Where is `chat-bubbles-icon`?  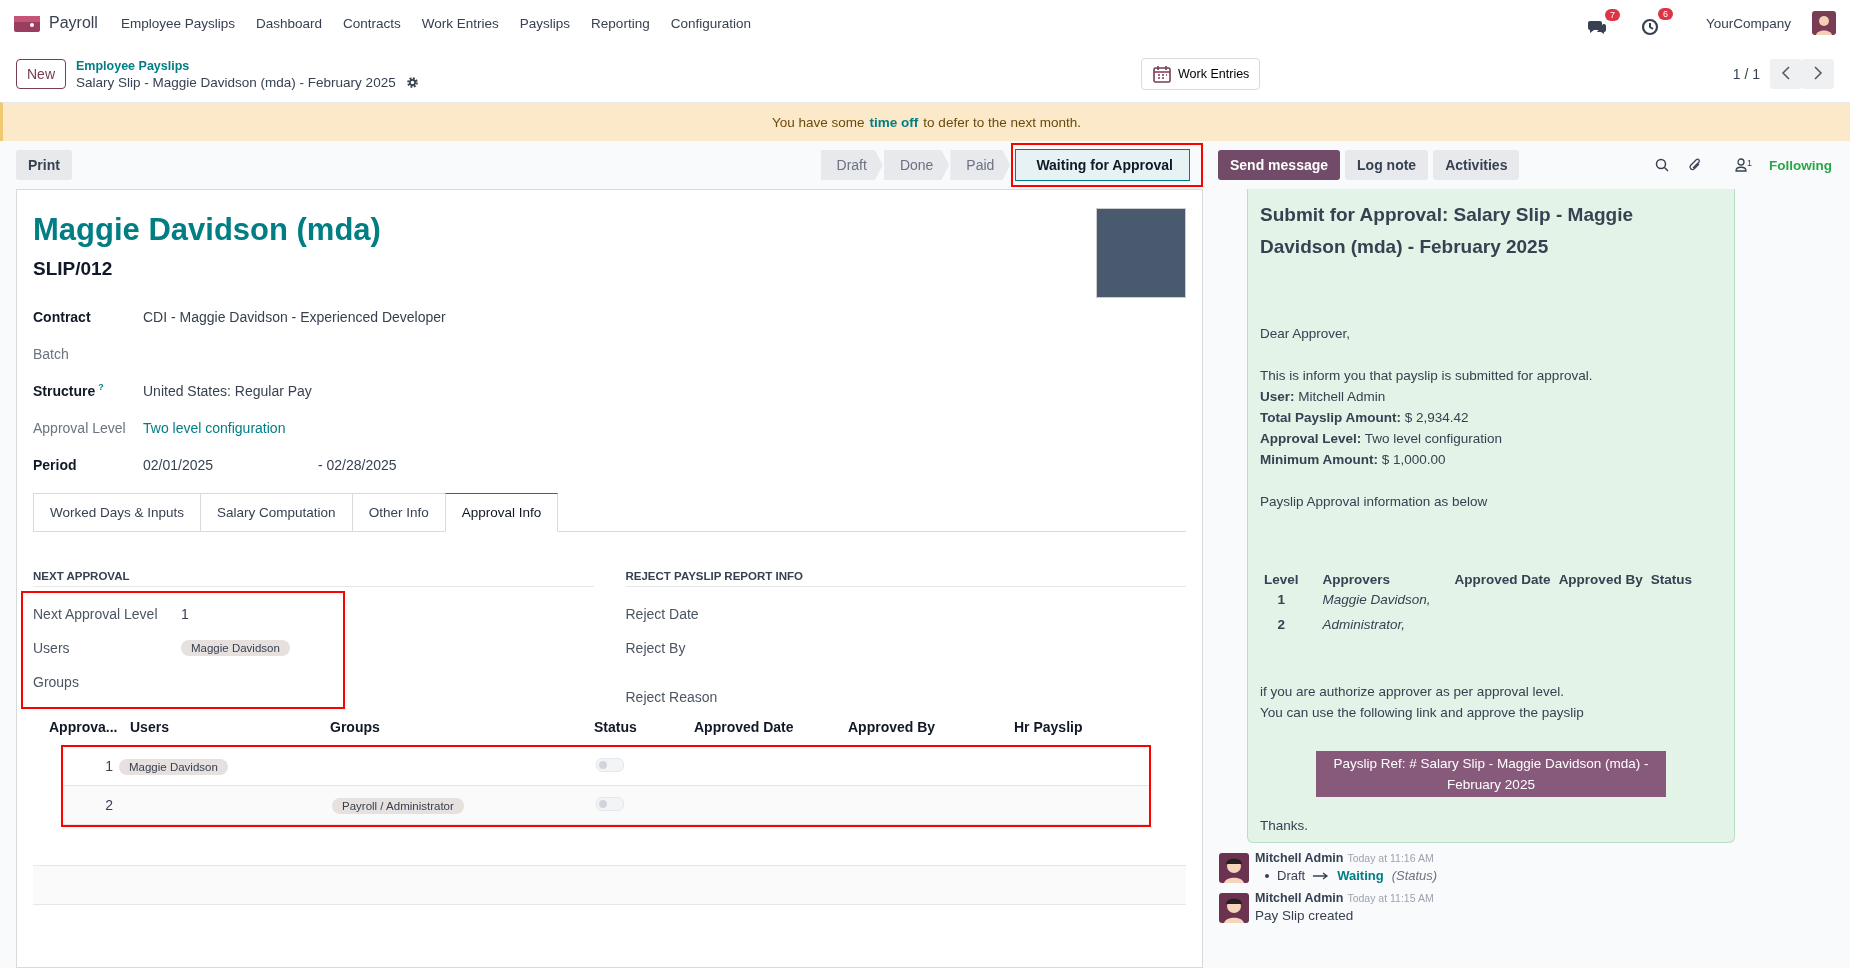
chat-bubbles-icon is located at coordinates (1596, 27).